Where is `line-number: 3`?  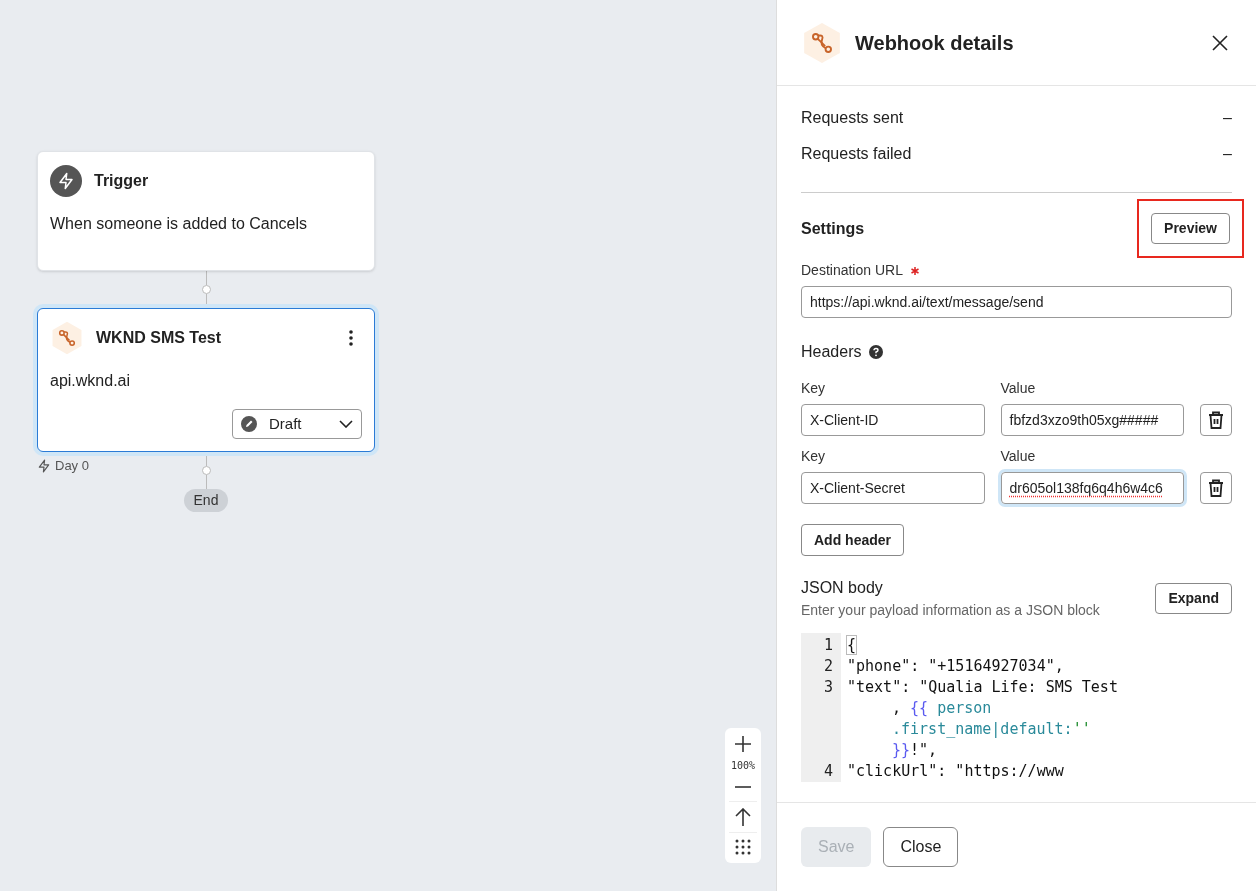 line-number: 3 is located at coordinates (828, 687).